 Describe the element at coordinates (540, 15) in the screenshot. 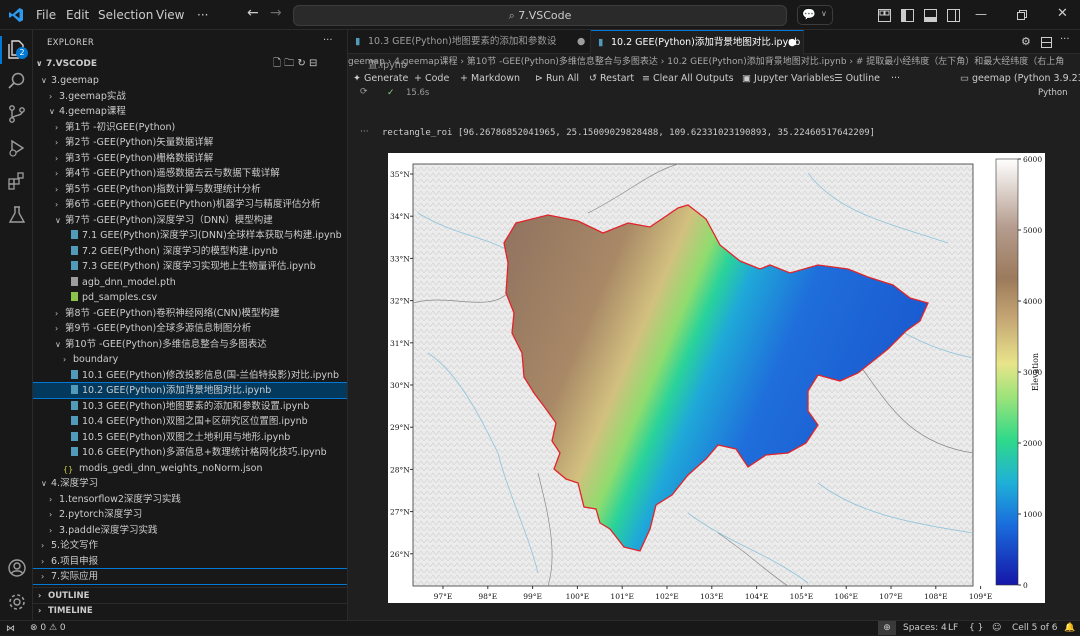

I see `command-center-search: ⌕ 7.VSCode` at that location.